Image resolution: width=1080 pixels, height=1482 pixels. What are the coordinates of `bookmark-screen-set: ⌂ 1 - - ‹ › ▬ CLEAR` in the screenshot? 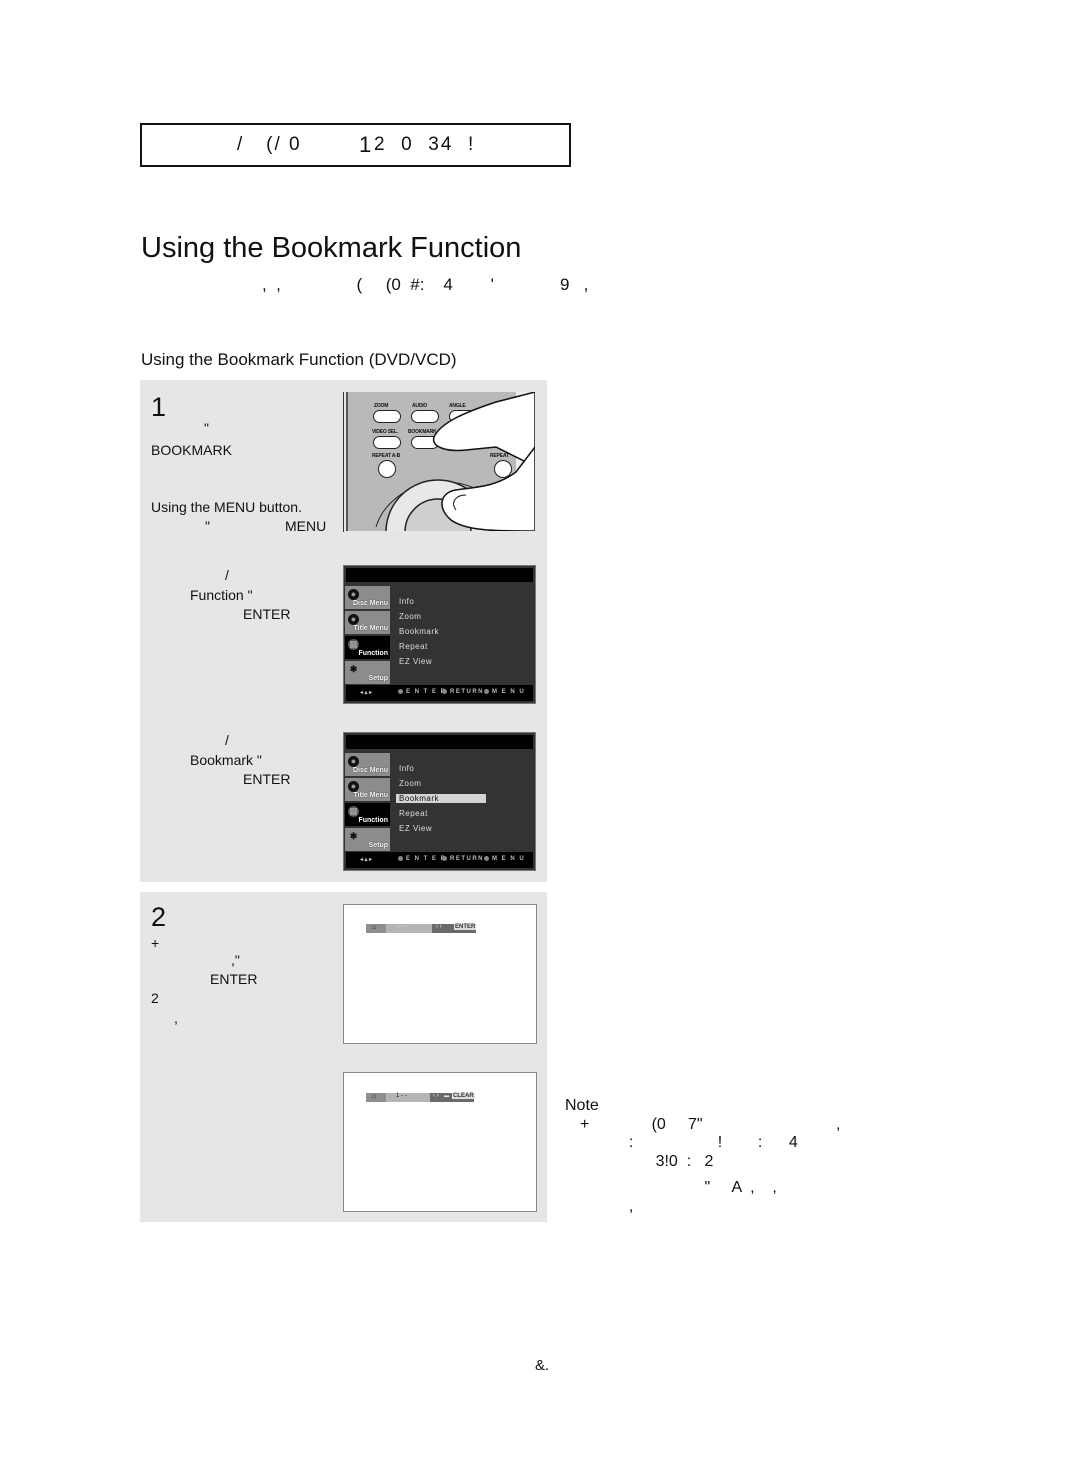 It's located at (440, 1142).